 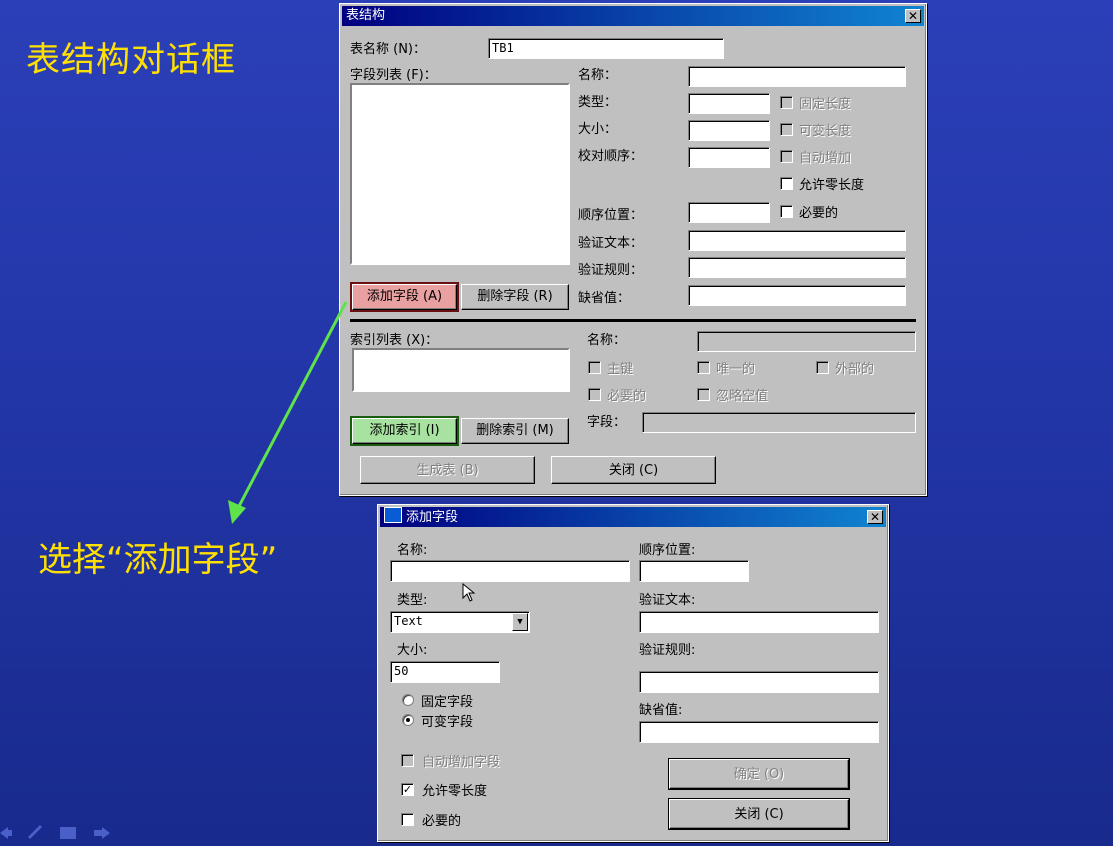 What do you see at coordinates (667, 550) in the screenshot?
I see `ordinal-label: 顺序位置:` at bounding box center [667, 550].